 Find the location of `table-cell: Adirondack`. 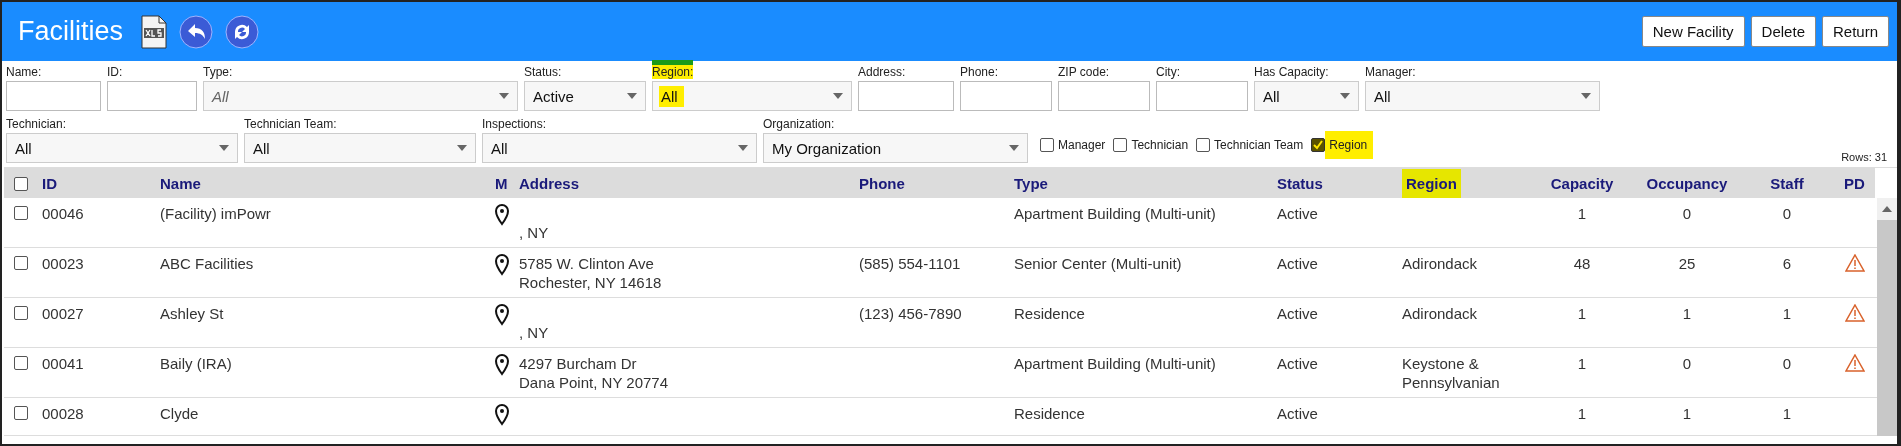

table-cell: Adirondack is located at coordinates (1440, 313).